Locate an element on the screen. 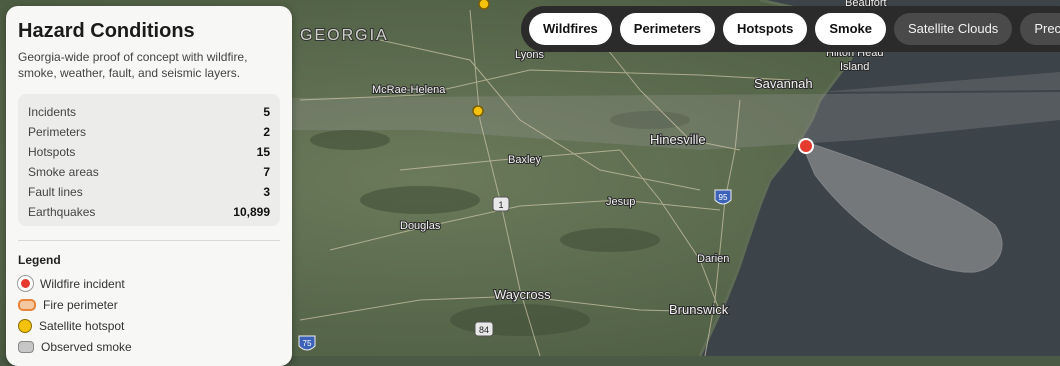 This screenshot has width=1060, height=366. wildfire-incident-marker is located at coordinates (806, 146).